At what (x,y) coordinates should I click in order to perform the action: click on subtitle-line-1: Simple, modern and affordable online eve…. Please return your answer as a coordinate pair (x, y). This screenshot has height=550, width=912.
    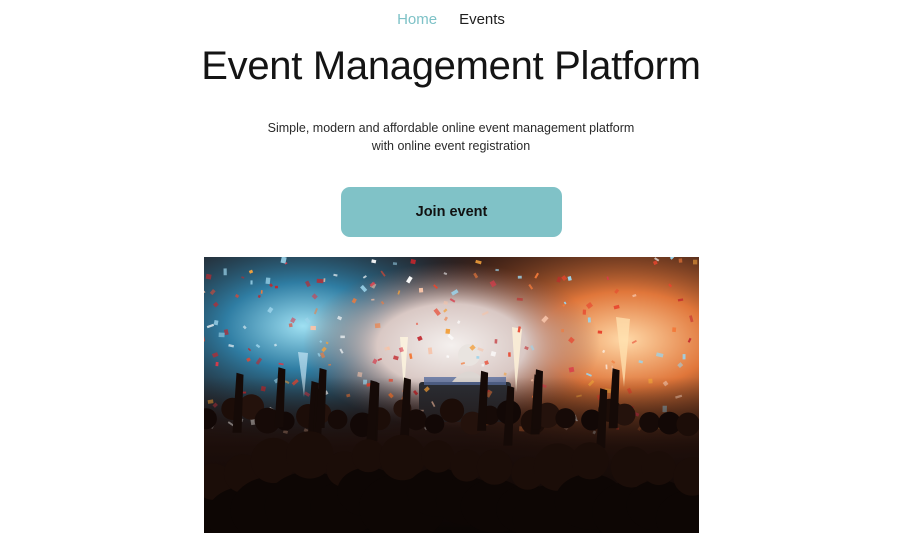
    Looking at the image, I should click on (451, 128).